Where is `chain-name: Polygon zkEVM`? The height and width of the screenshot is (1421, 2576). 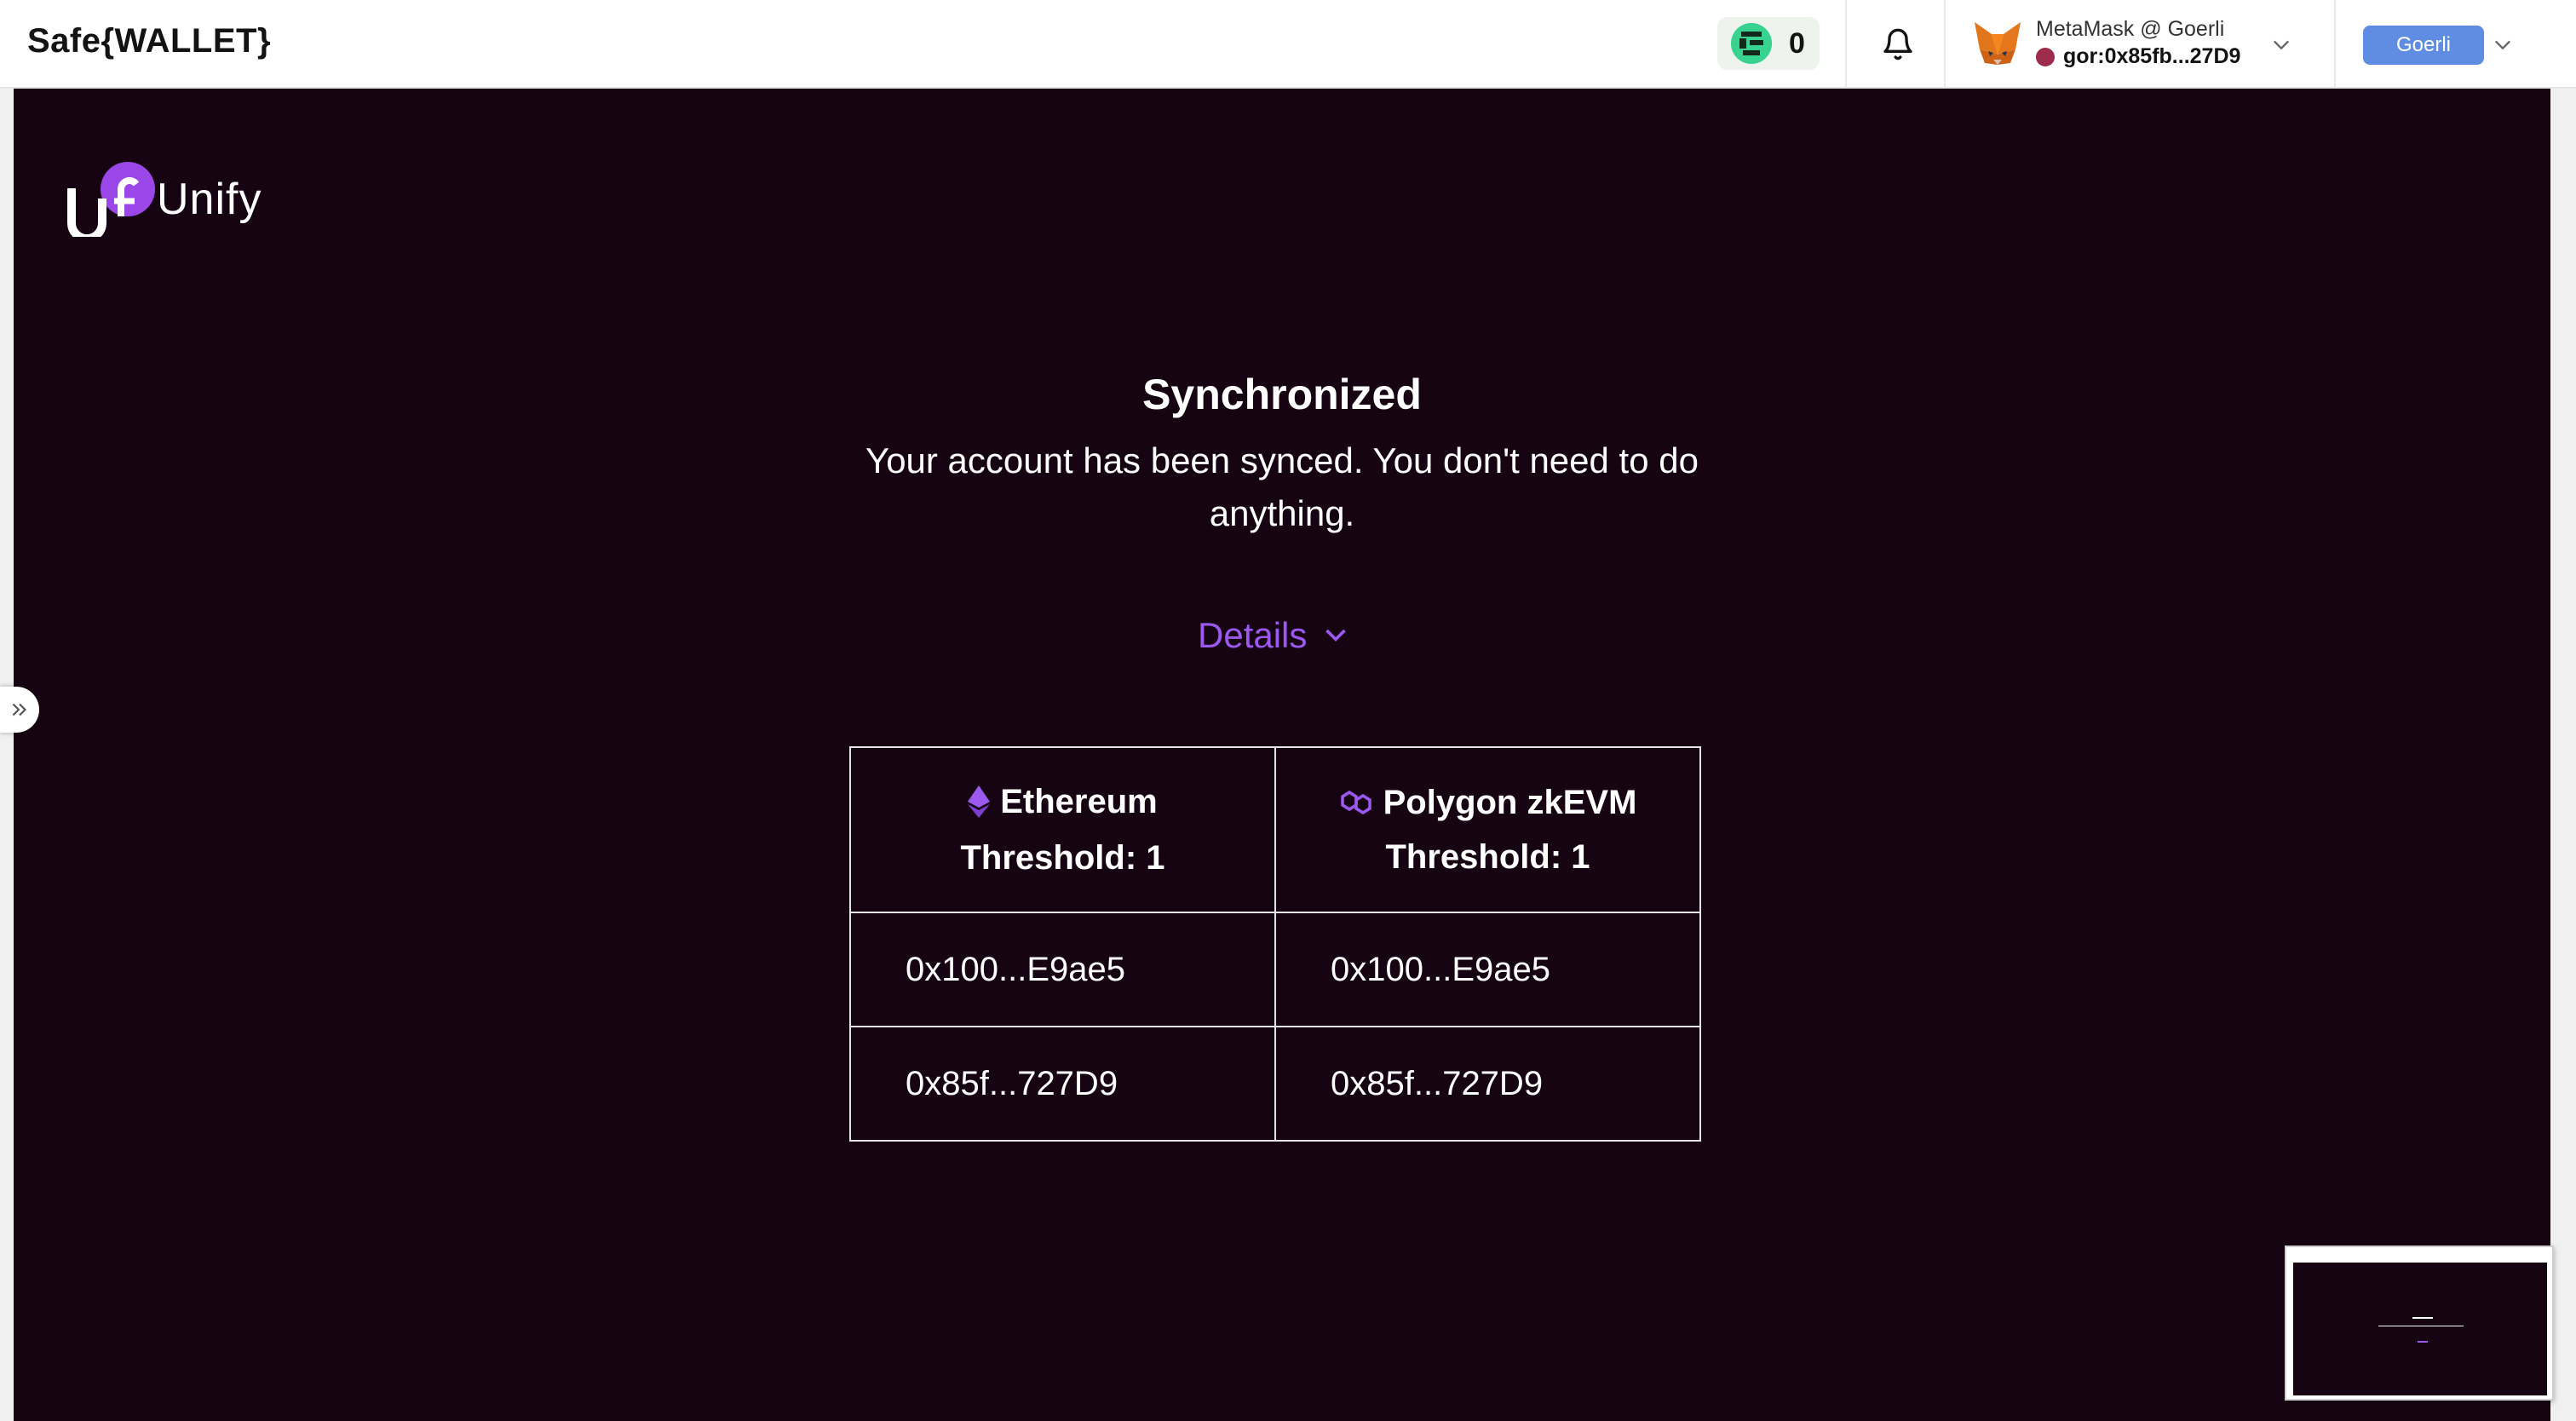
chain-name: Polygon zkEVM is located at coordinates (1510, 802).